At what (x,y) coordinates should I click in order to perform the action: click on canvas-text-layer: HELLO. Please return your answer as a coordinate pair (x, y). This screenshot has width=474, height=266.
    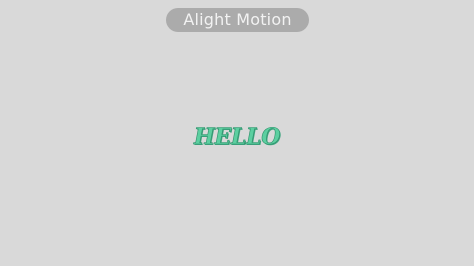
    Looking at the image, I should click on (237, 137).